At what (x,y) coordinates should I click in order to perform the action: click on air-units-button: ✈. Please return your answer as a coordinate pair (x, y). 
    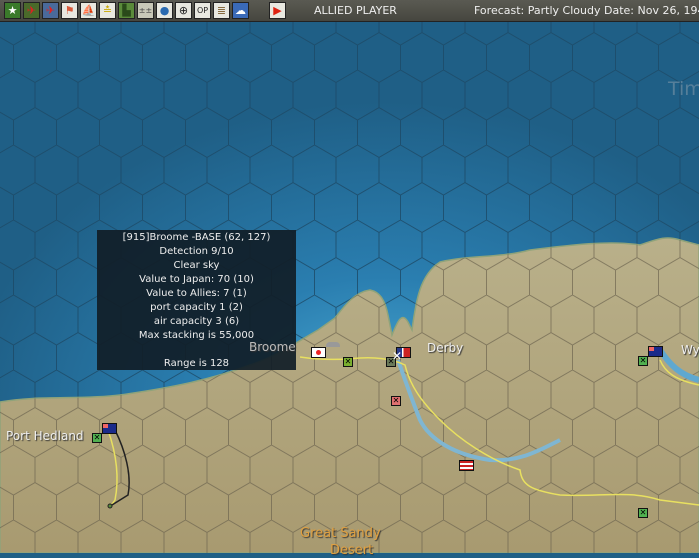
    Looking at the image, I should click on (31, 10).